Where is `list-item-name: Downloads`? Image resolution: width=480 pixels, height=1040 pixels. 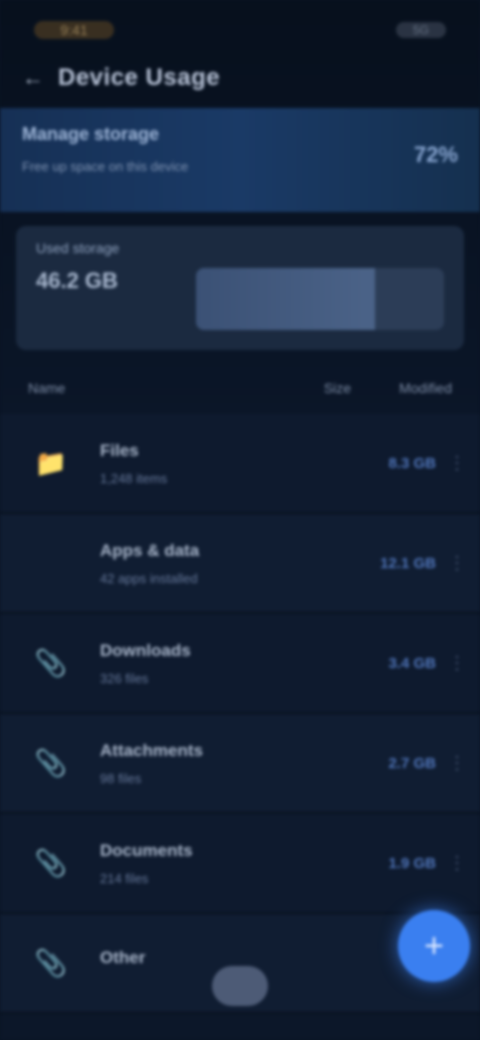 list-item-name: Downloads is located at coordinates (145, 650).